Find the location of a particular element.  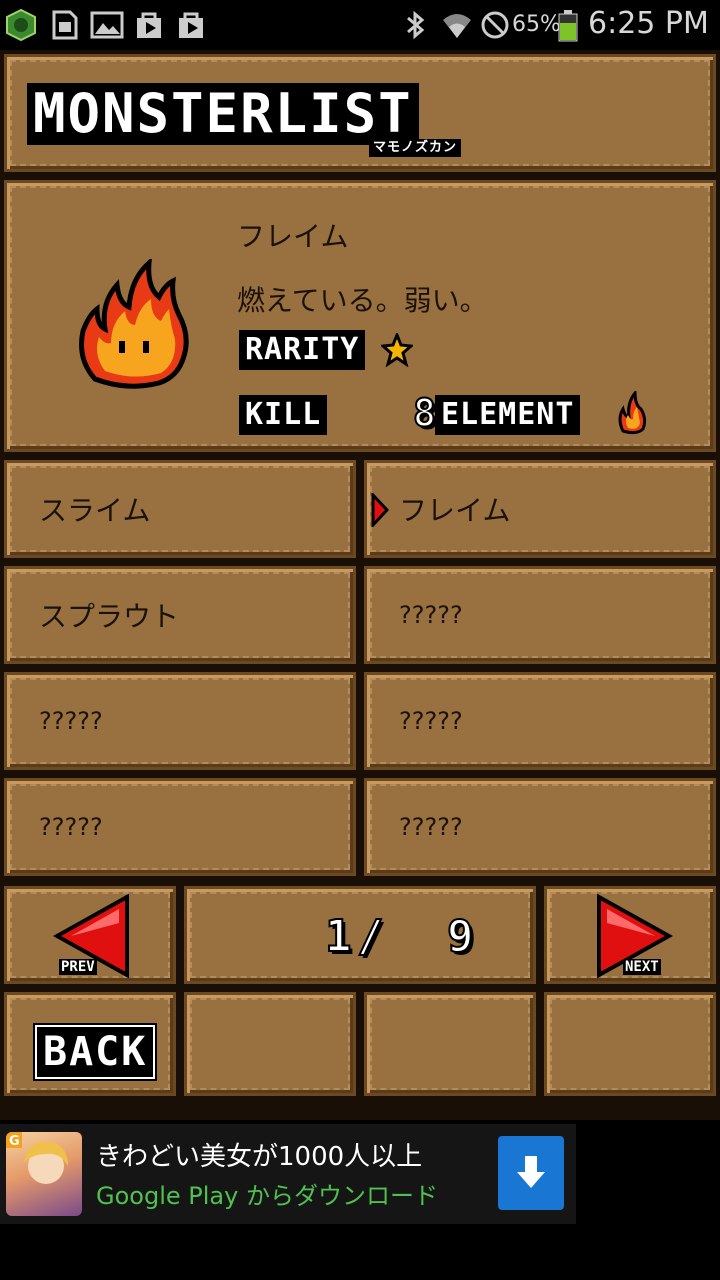

ad-title: きわどい美女が1000人以上 is located at coordinates (259, 1157).